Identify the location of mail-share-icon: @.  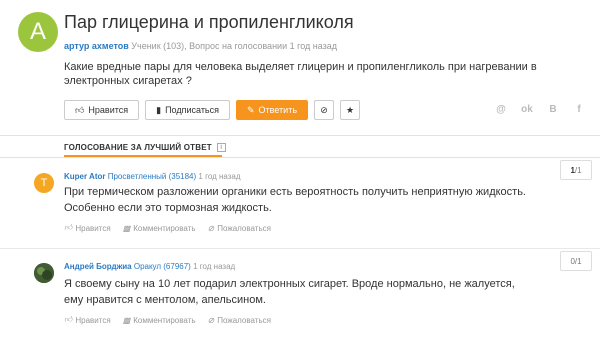
(501, 109).